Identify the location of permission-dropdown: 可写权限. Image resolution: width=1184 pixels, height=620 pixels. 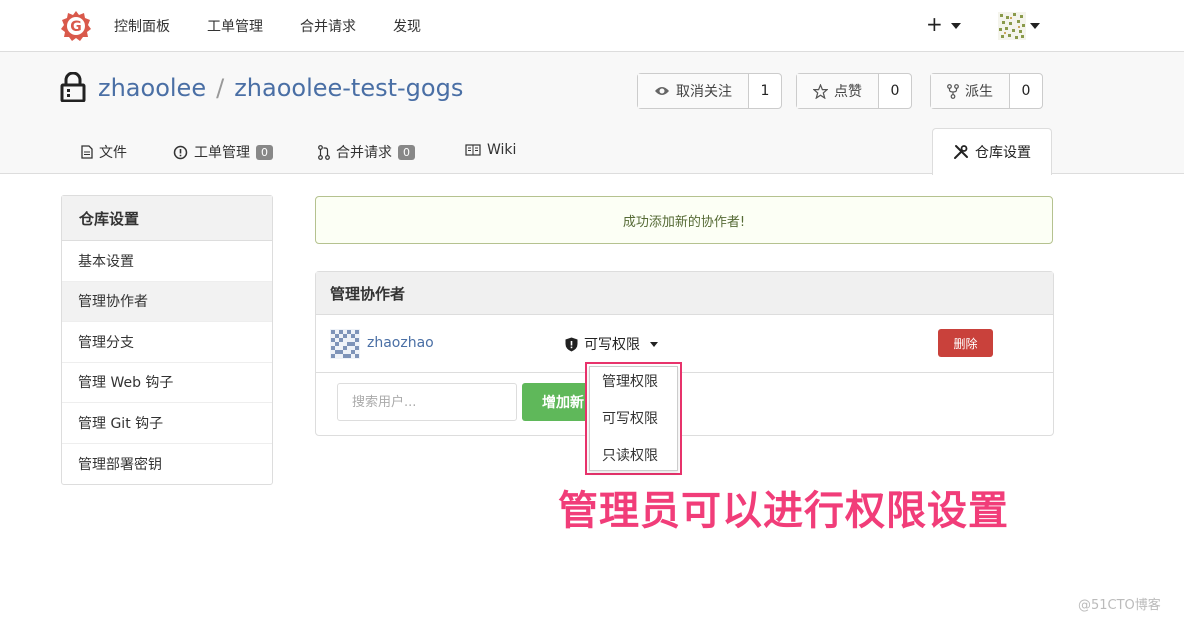
(611, 344).